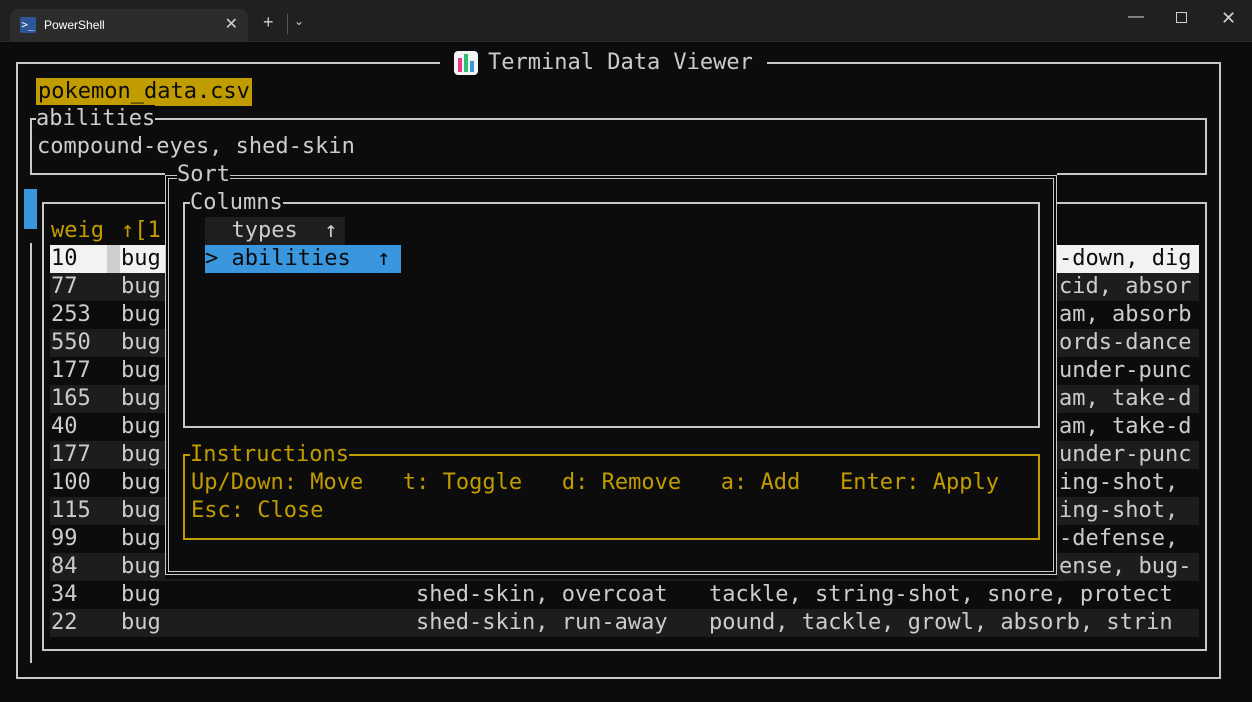 This screenshot has width=1252, height=702. Describe the element at coordinates (64, 566) in the screenshot. I see `cell-weight: 84` at that location.